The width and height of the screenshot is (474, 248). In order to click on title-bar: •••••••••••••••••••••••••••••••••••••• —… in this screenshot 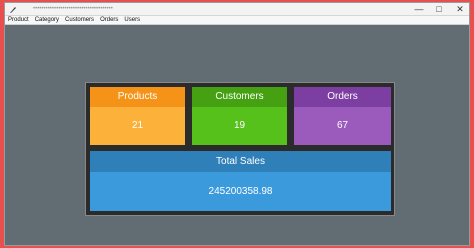, I will do `click(237, 9)`.